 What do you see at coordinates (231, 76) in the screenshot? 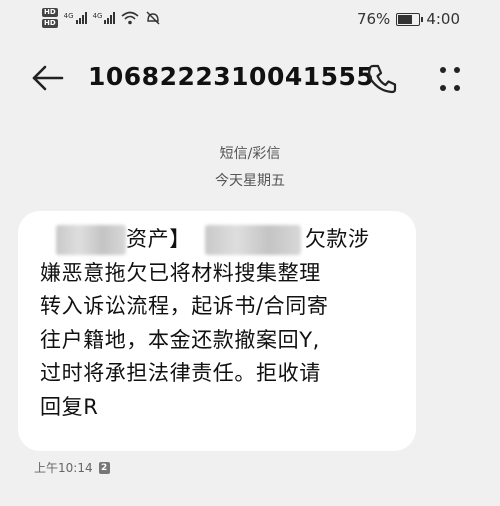
I see `contact-number: 1068222310041555` at bounding box center [231, 76].